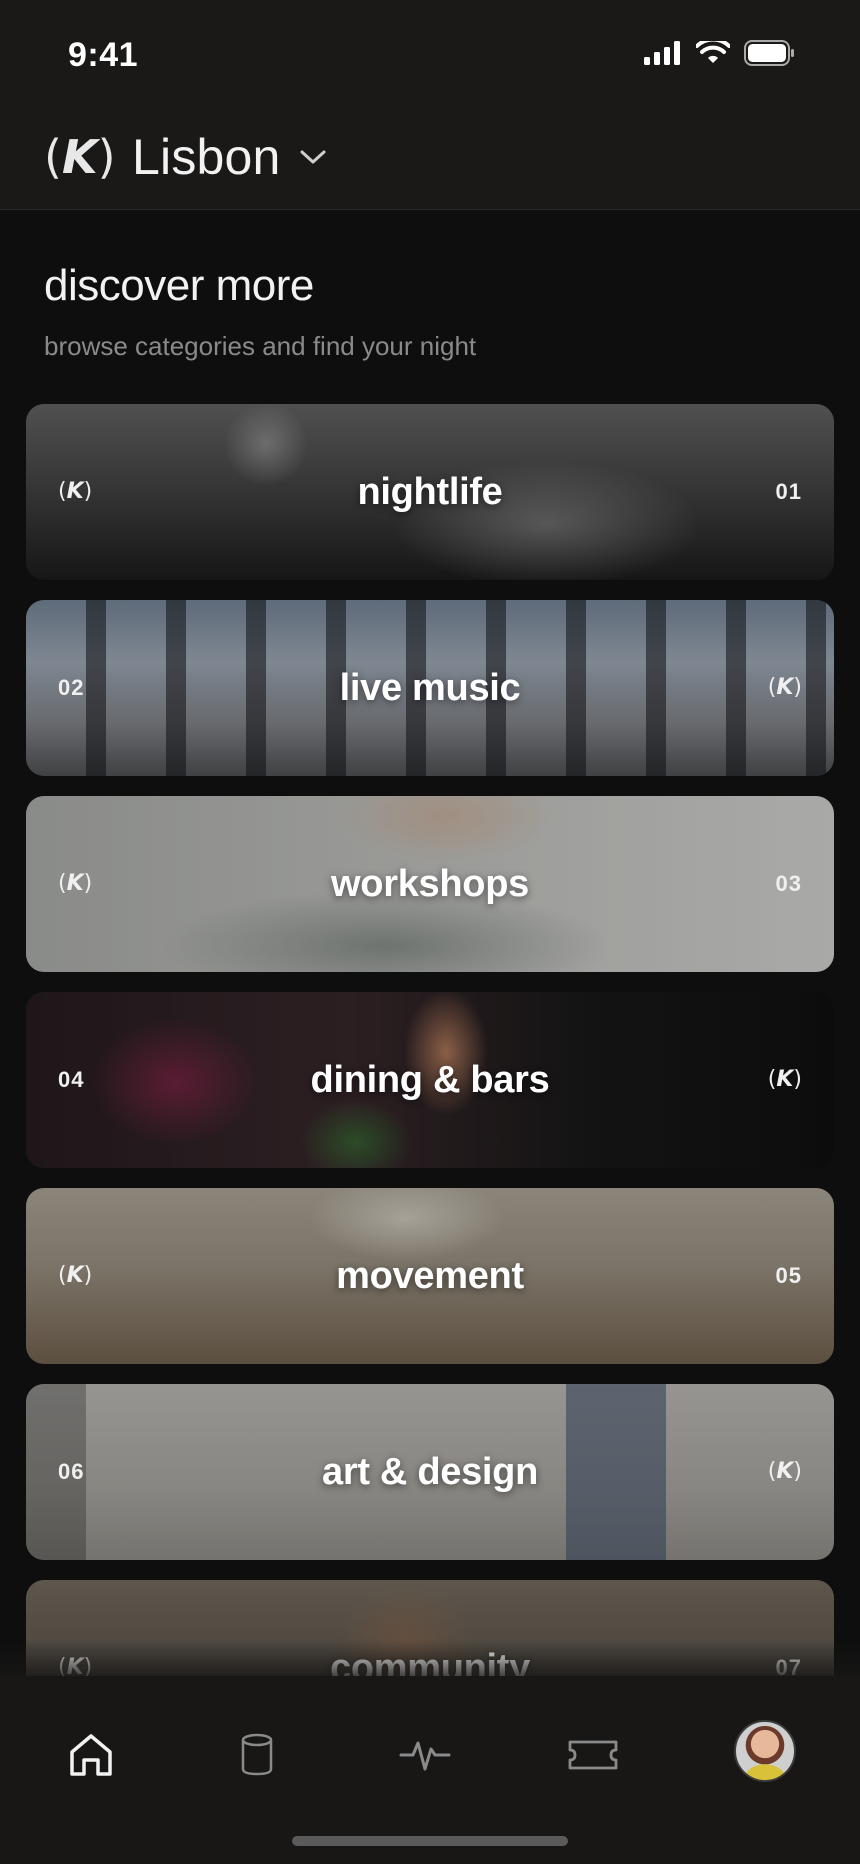 The height and width of the screenshot is (1864, 860). I want to click on chevron-down-icon, so click(313, 157).